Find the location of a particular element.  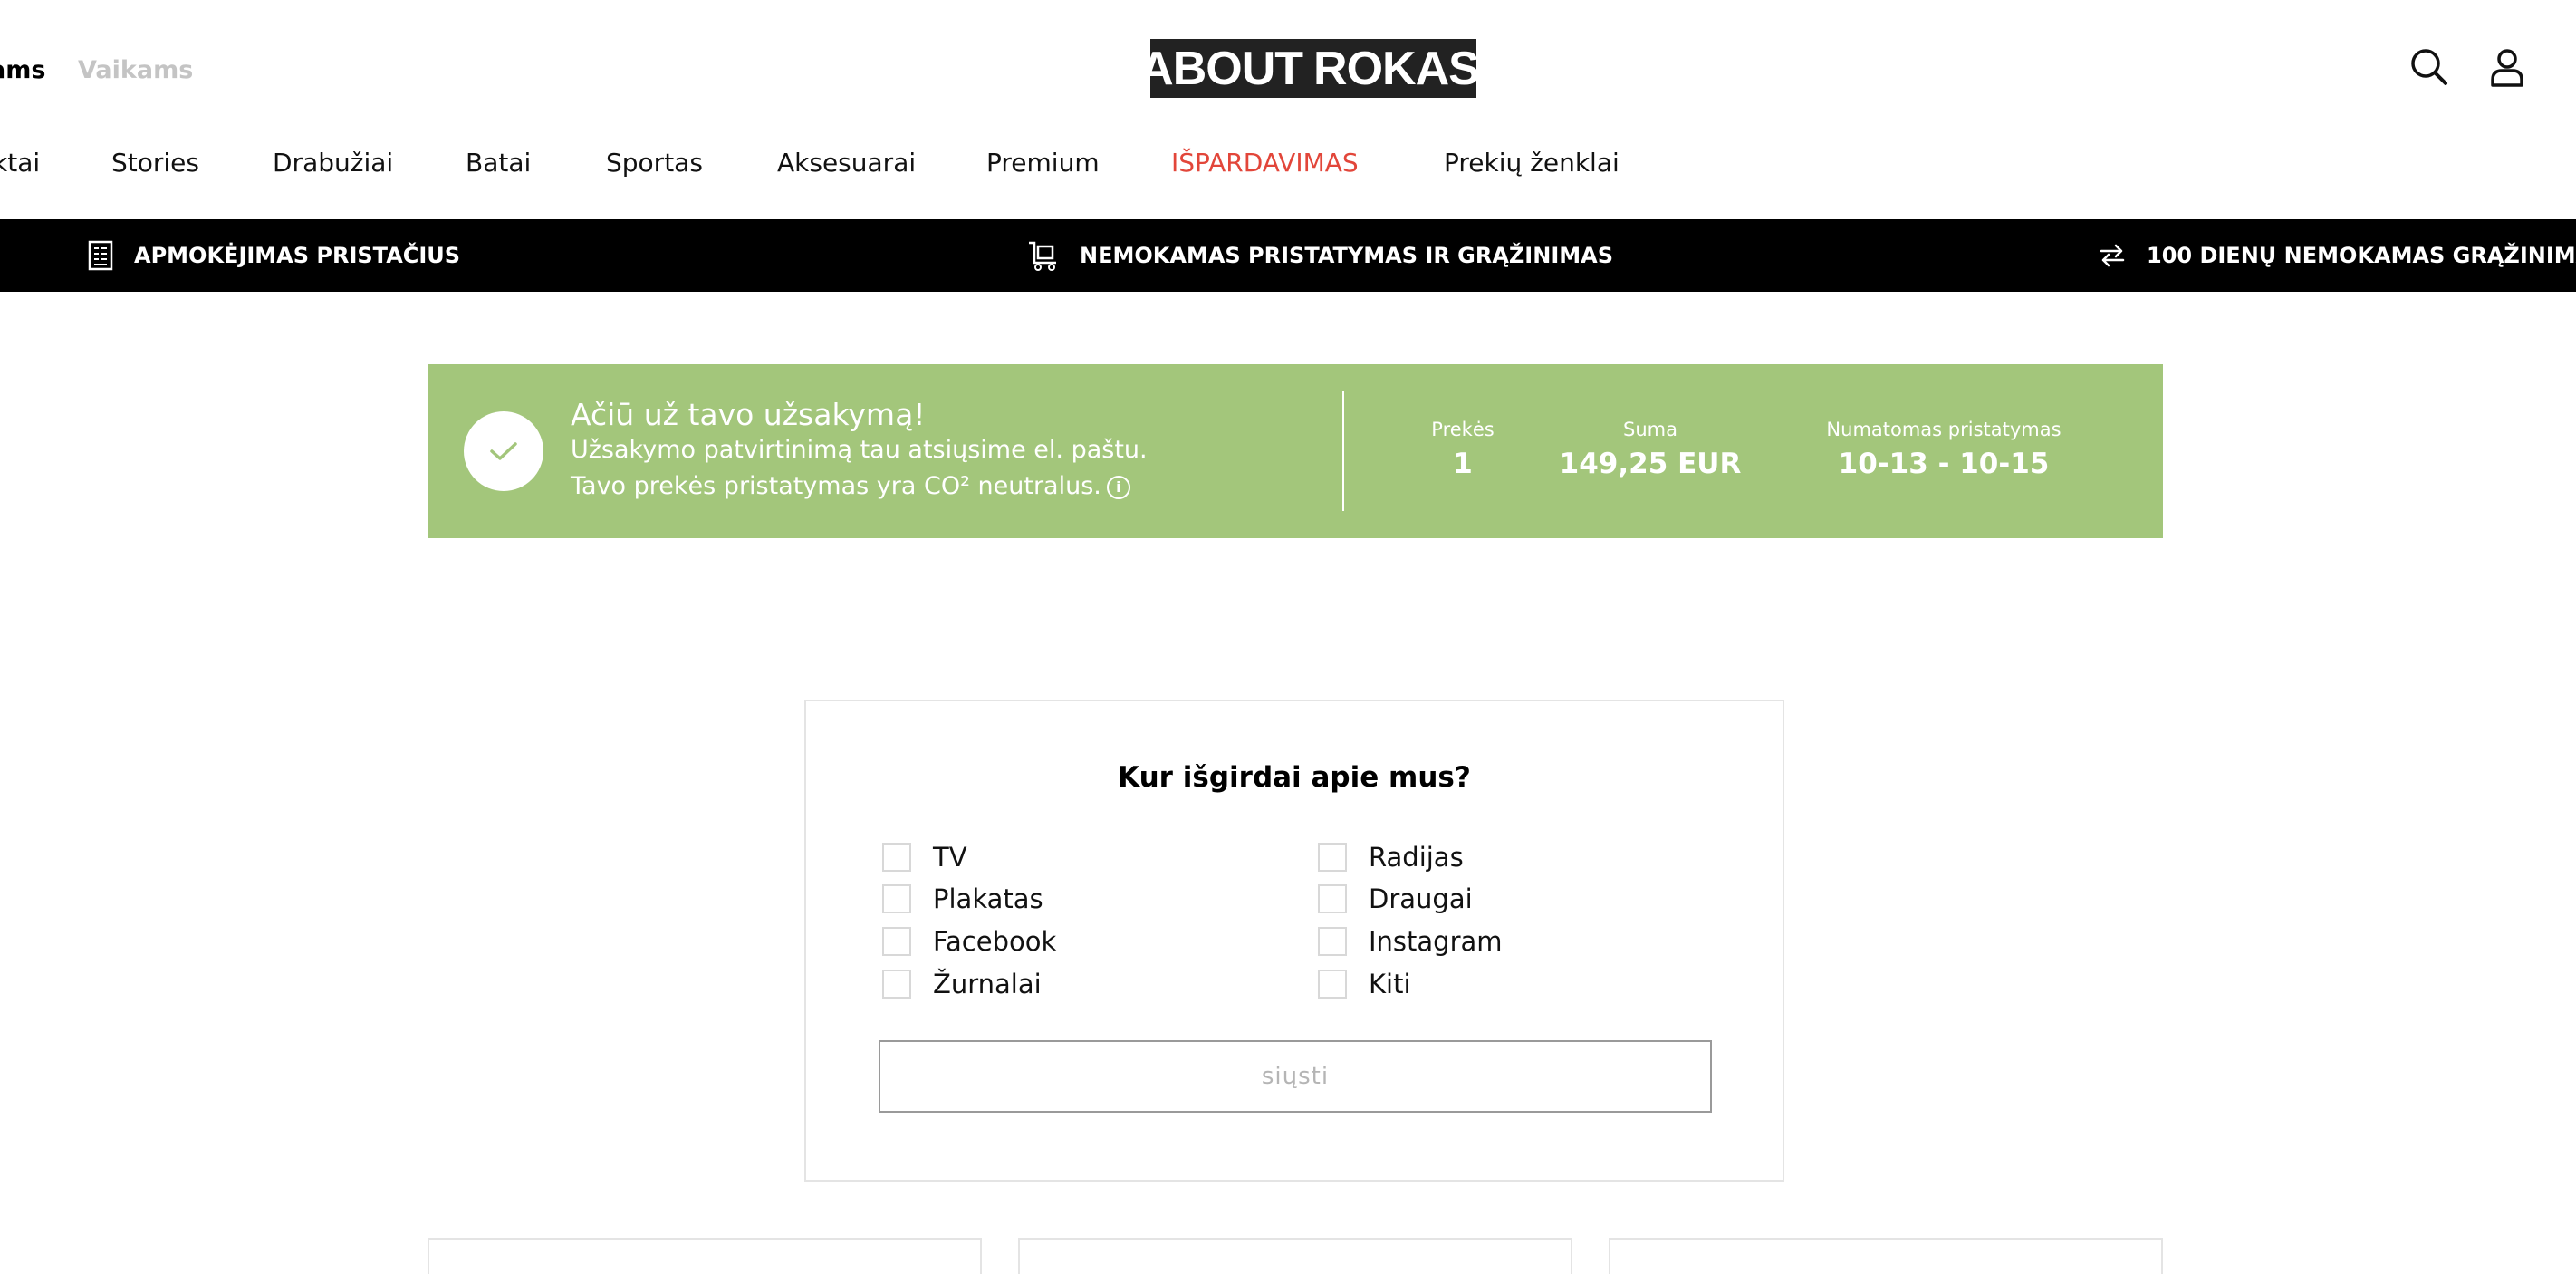

nav-item-aksesuarai: Aksesuarai is located at coordinates (846, 163).